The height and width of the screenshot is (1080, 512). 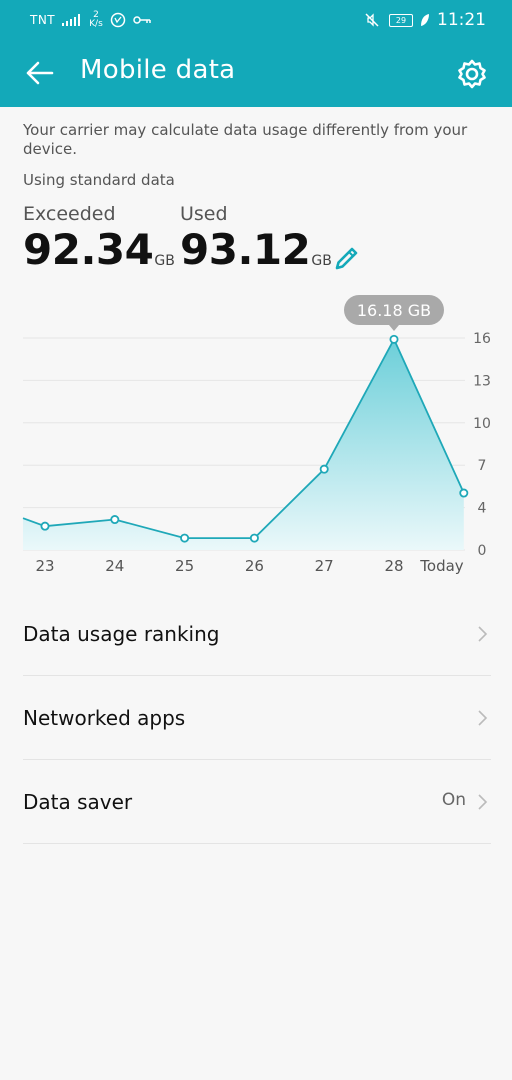 I want to click on hd-call-icon, so click(x=118, y=20).